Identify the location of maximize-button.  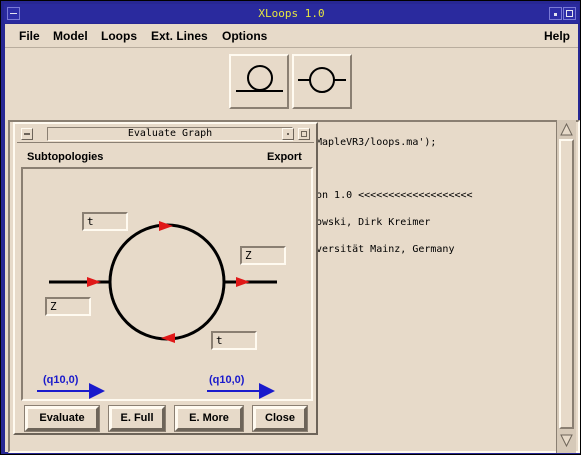
(569, 13).